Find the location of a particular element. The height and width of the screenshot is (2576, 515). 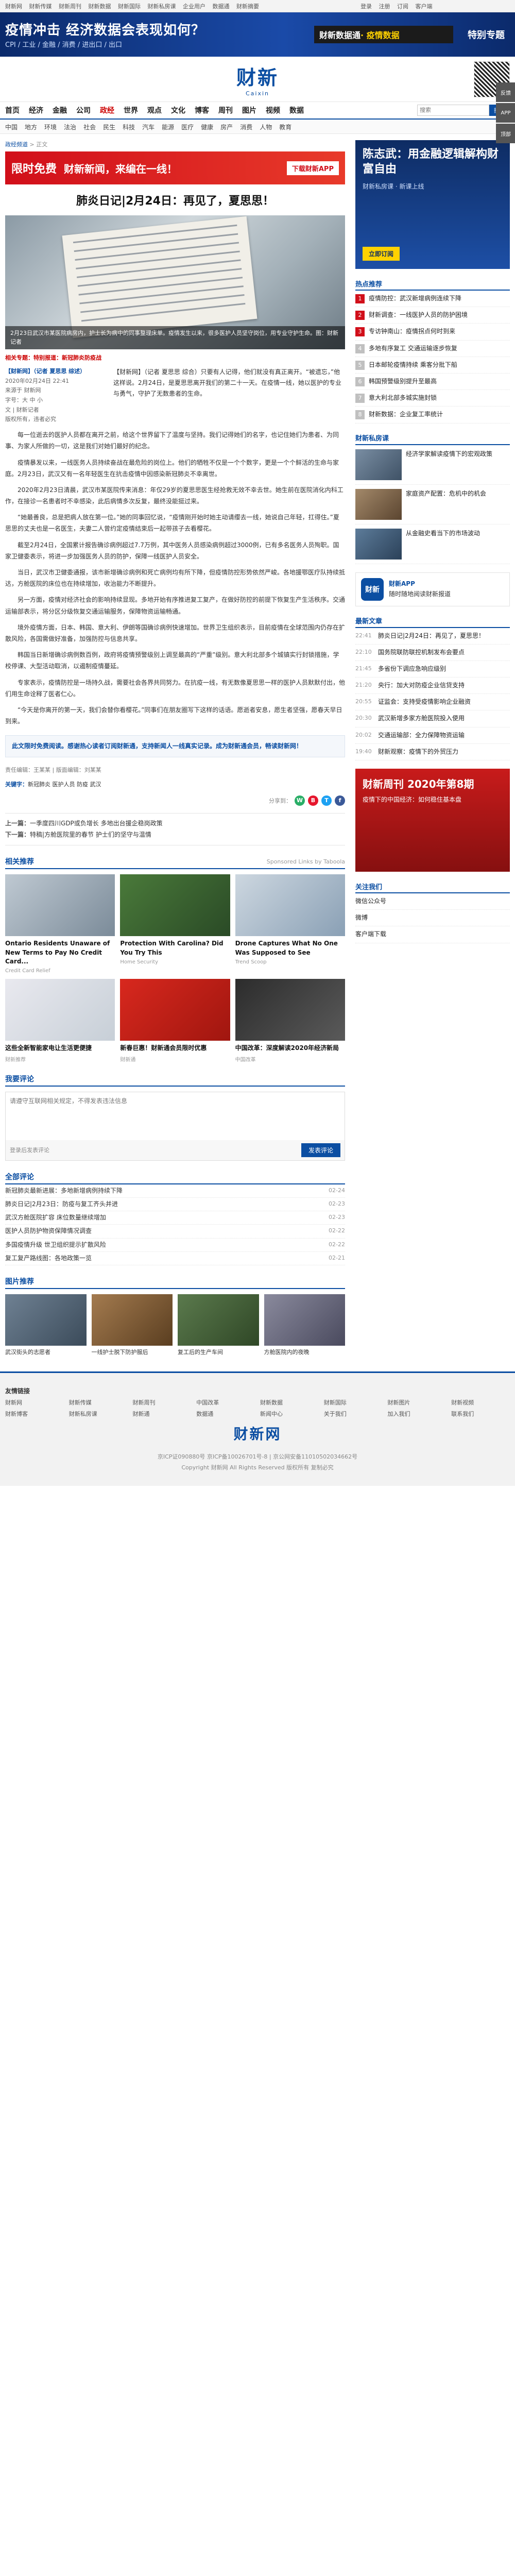

footer-link: 财新博客 is located at coordinates (34, 1414).